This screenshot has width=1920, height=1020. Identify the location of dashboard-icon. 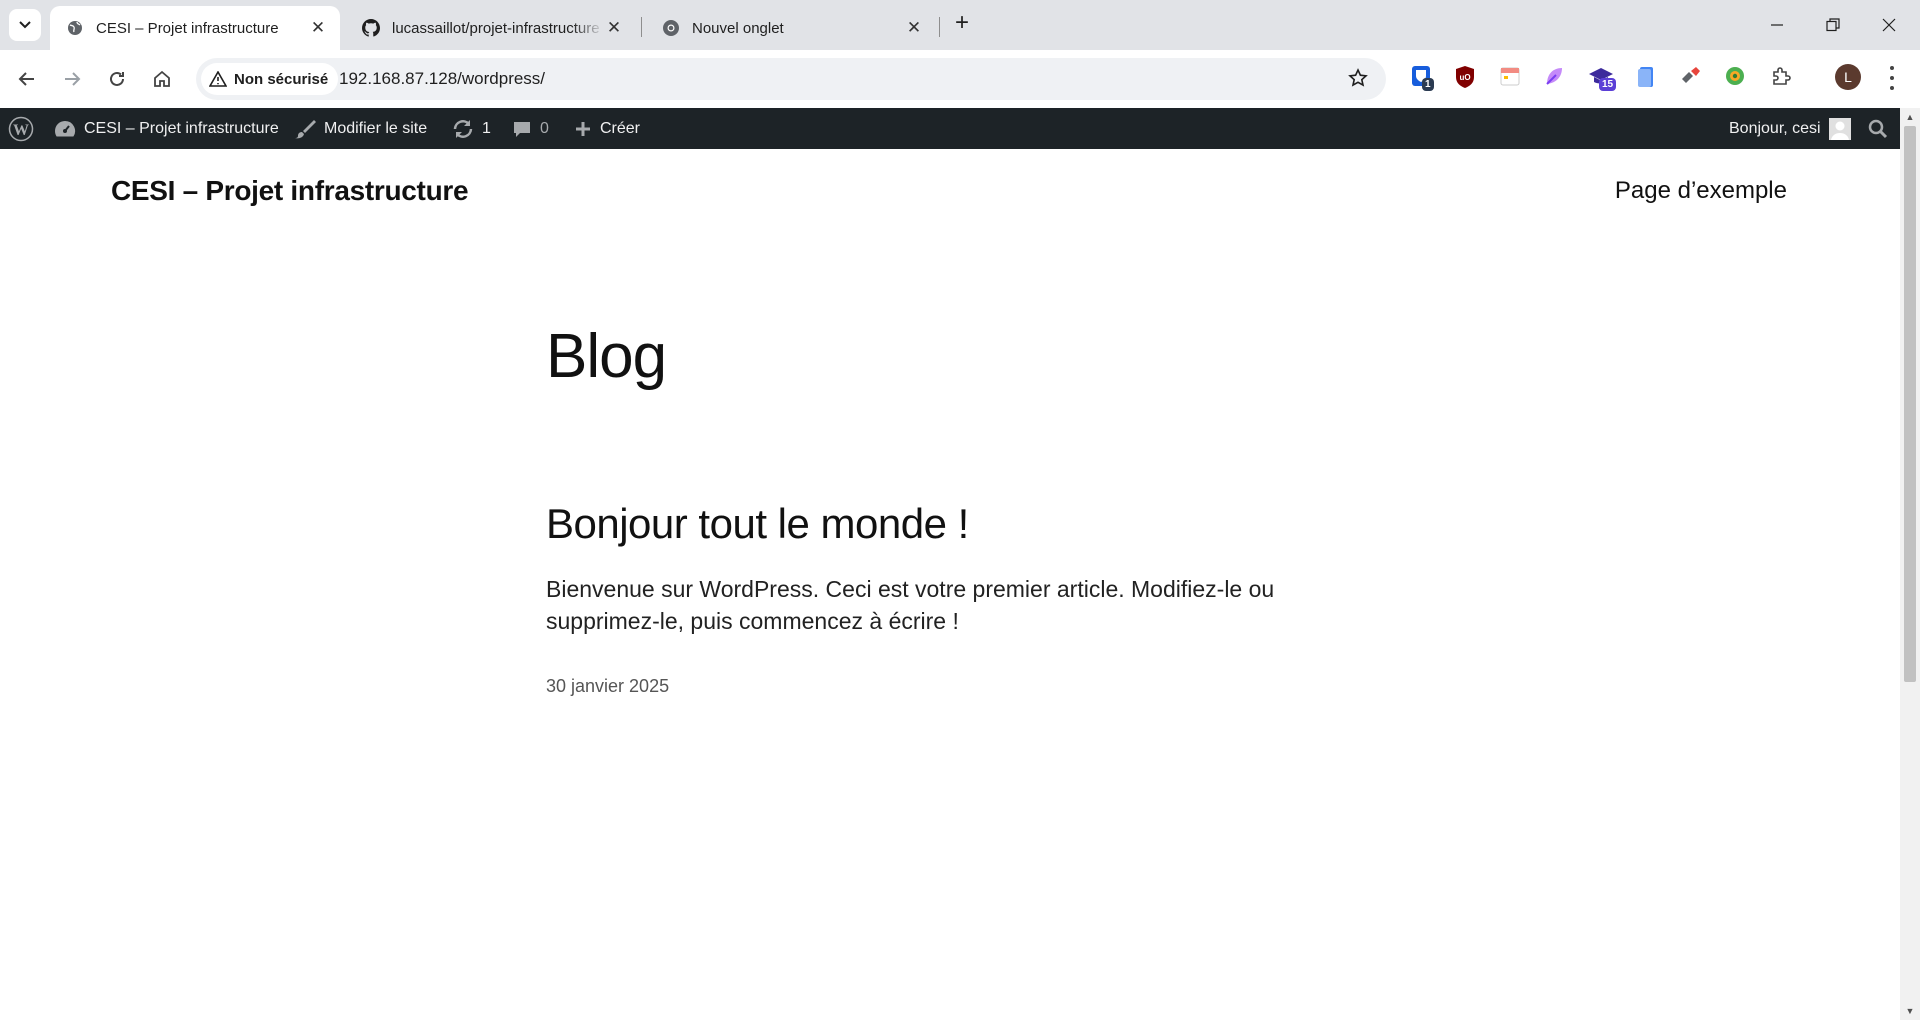
(65, 129).